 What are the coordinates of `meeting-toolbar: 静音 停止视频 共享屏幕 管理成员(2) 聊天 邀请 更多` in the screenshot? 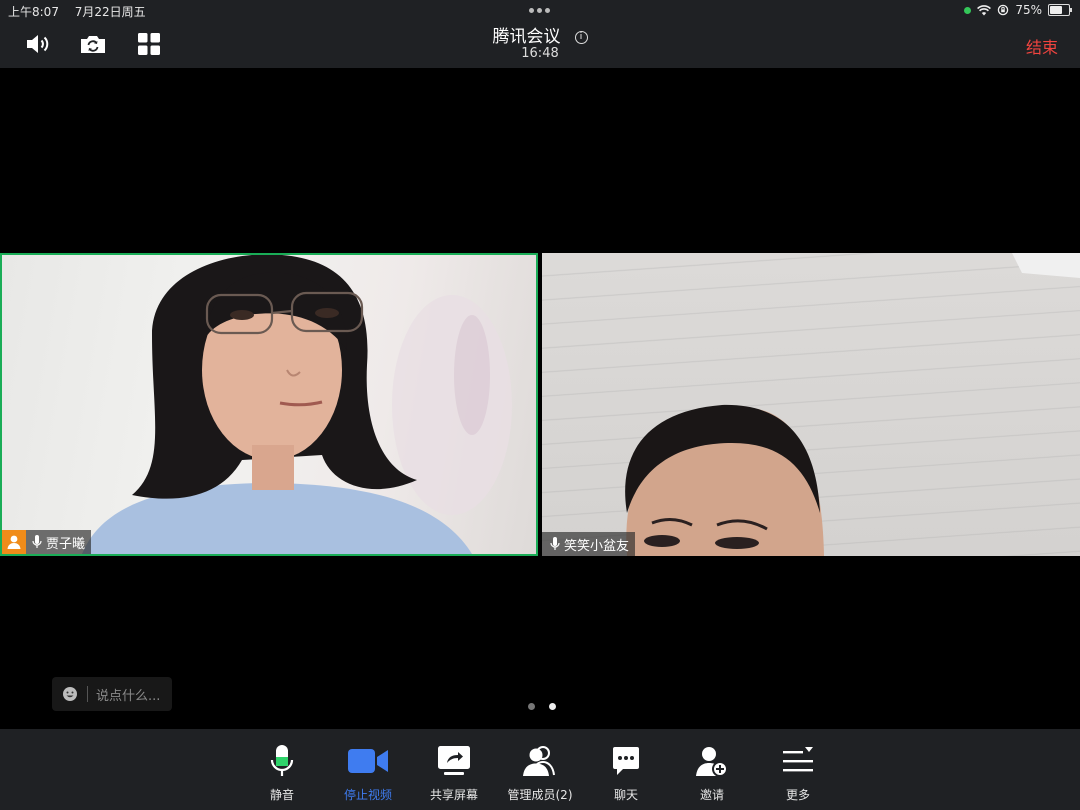 It's located at (540, 769).